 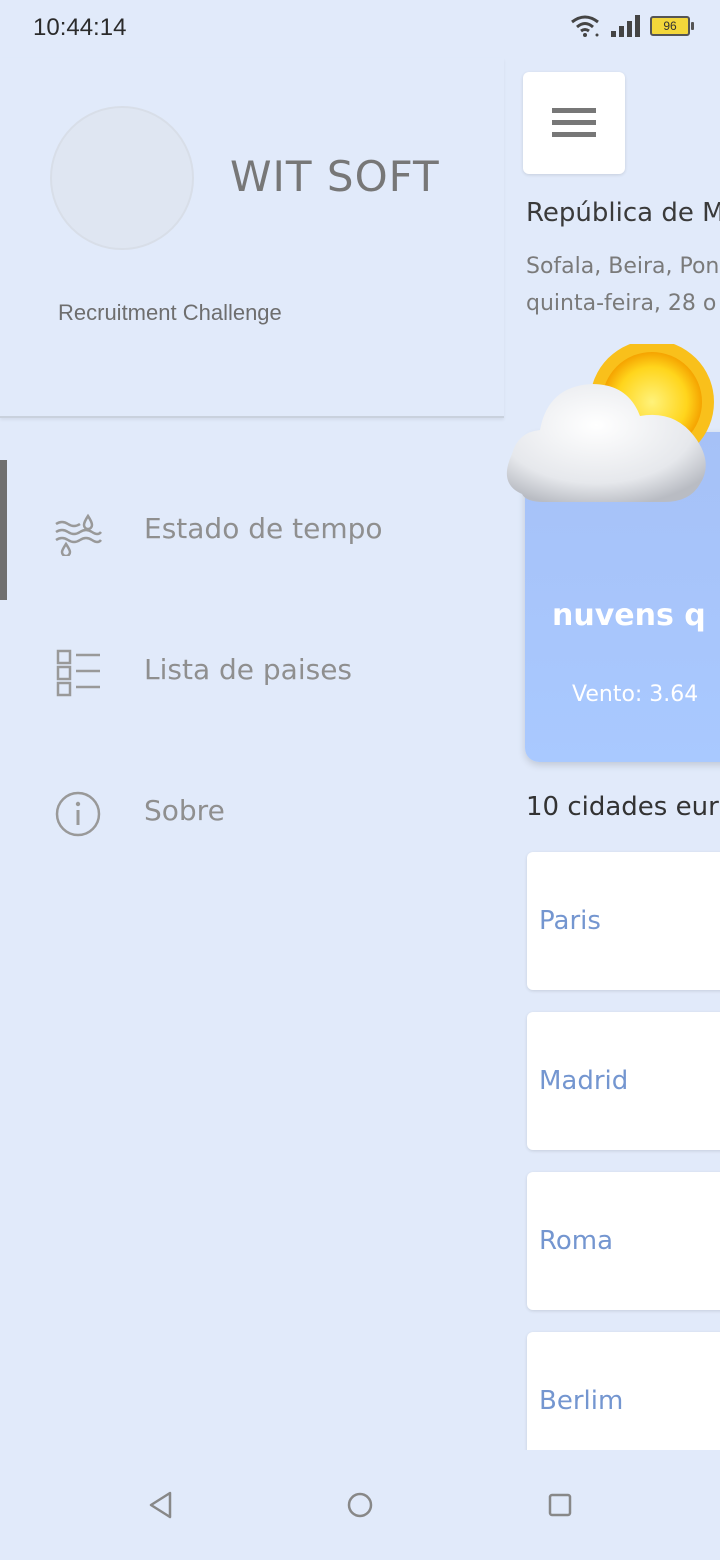 I want to click on nav-item-countries: Lista de paises, so click(x=252, y=671).